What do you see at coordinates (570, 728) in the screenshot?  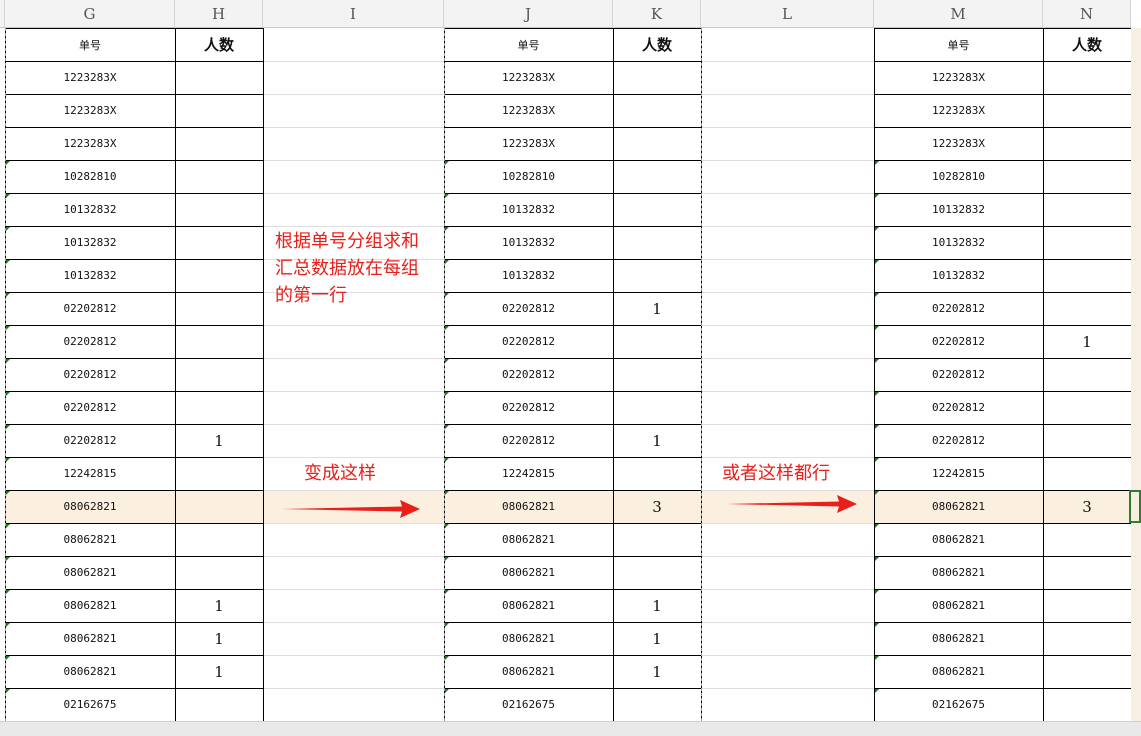 I see `horizontal-scrollbar` at bounding box center [570, 728].